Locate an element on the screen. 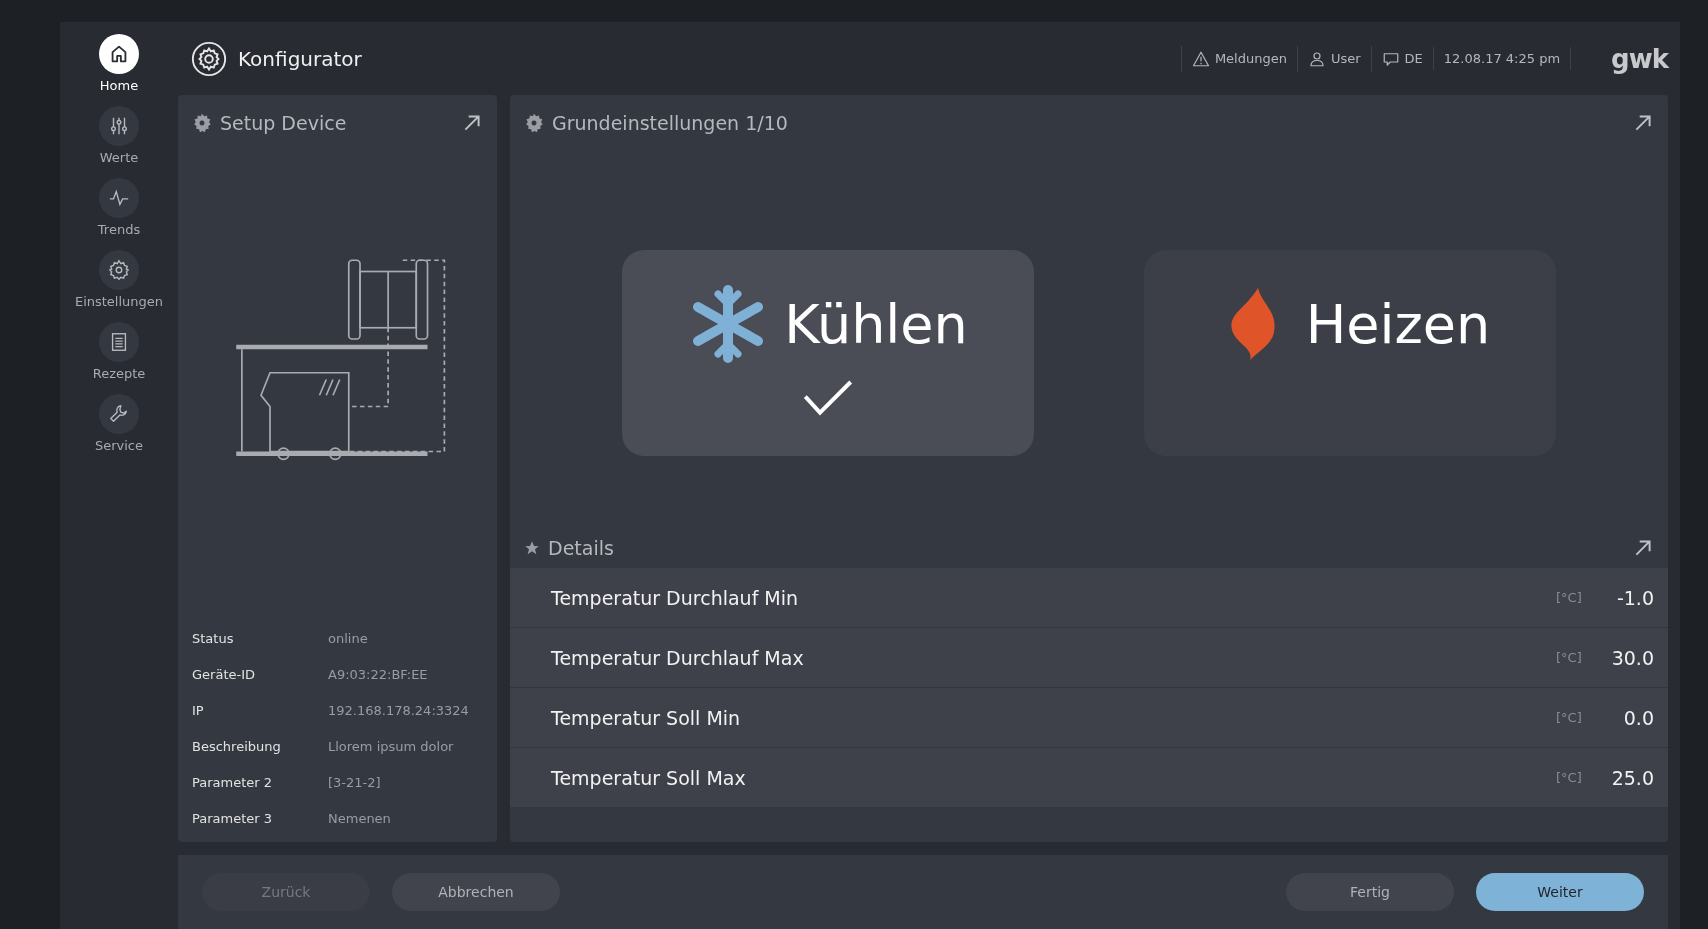 Image resolution: width=1708 pixels, height=929 pixels. footer-button: Fertig is located at coordinates (1370, 892).